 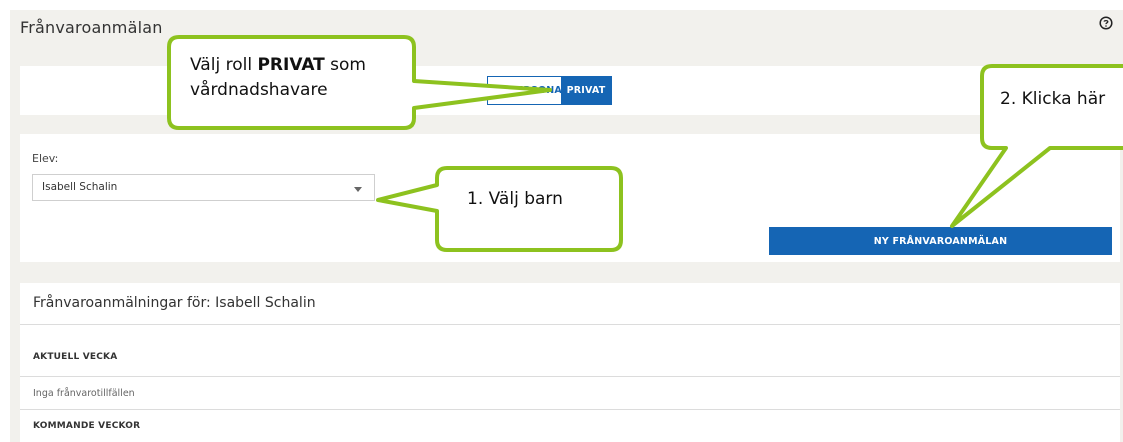 I want to click on student-select-value: Isabell Schalin, so click(x=80, y=187).